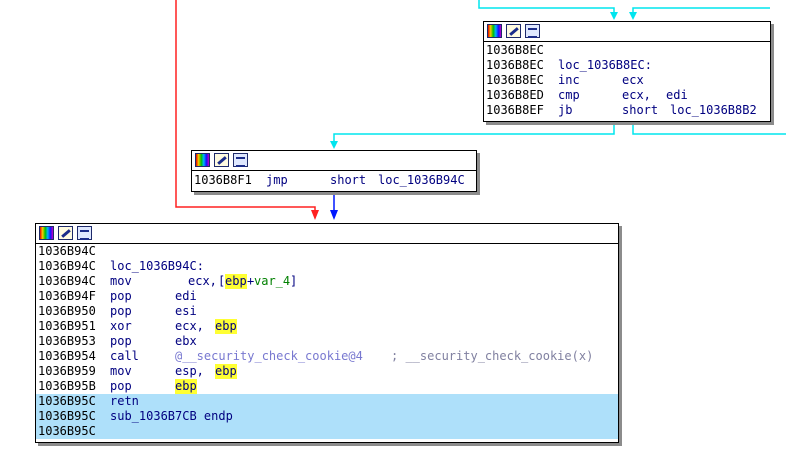 The image size is (786, 469). What do you see at coordinates (605, 65) in the screenshot?
I see `label: loc_1036B8EC:` at bounding box center [605, 65].